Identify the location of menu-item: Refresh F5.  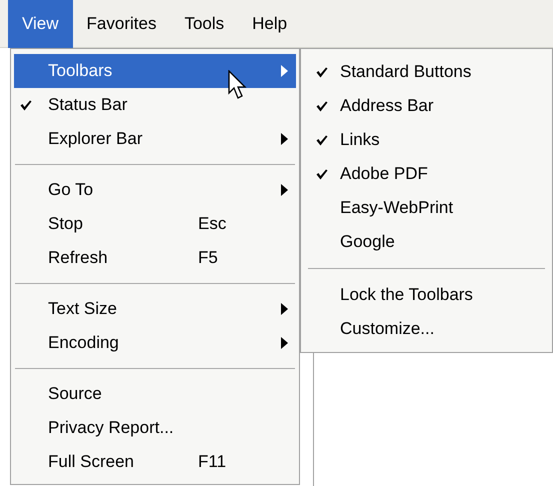
(155, 258).